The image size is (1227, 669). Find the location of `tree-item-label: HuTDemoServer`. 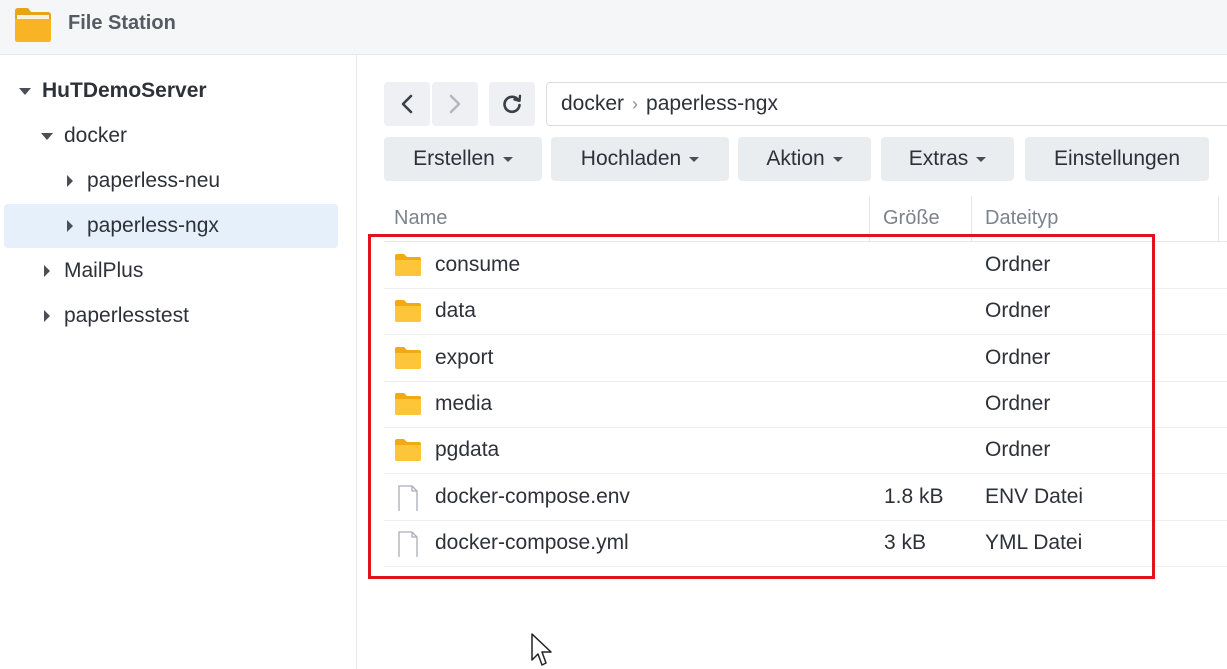

tree-item-label: HuTDemoServer is located at coordinates (124, 90).